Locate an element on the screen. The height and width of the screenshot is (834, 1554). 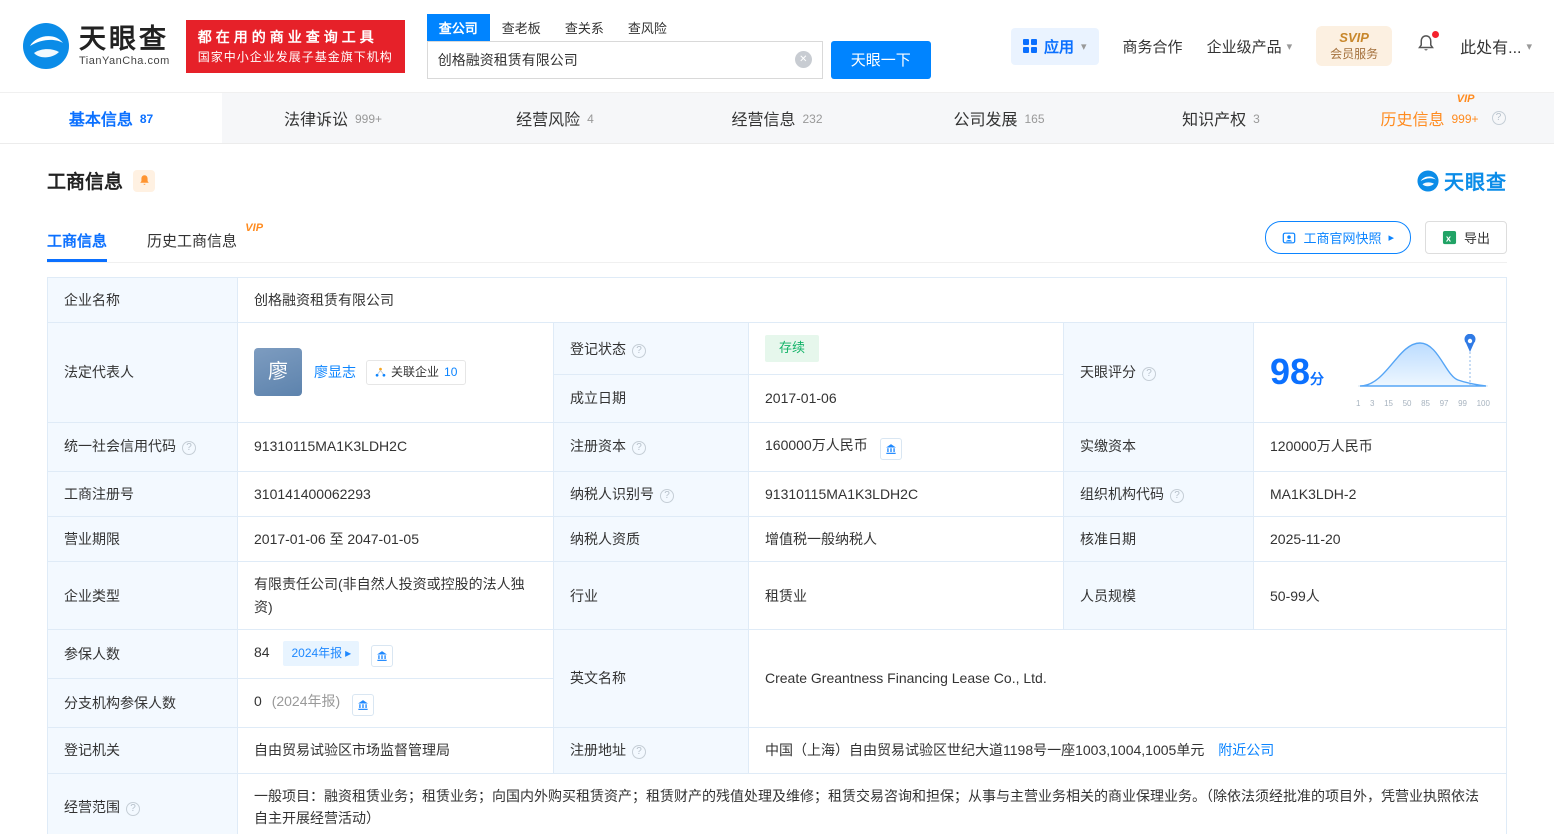
nearby-companies-link: 附近公司 is located at coordinates (1246, 750).